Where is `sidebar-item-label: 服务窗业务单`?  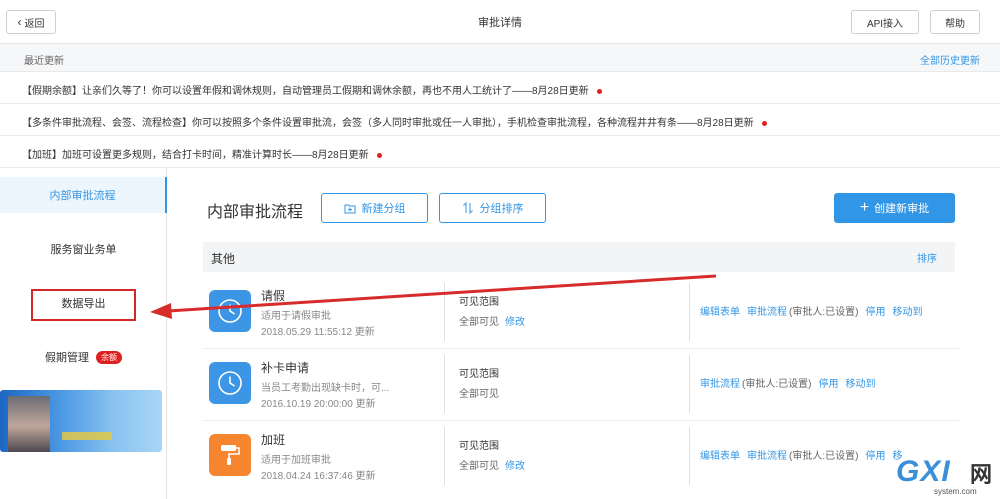
sidebar-item-label: 服务窗业务单 is located at coordinates (83, 250).